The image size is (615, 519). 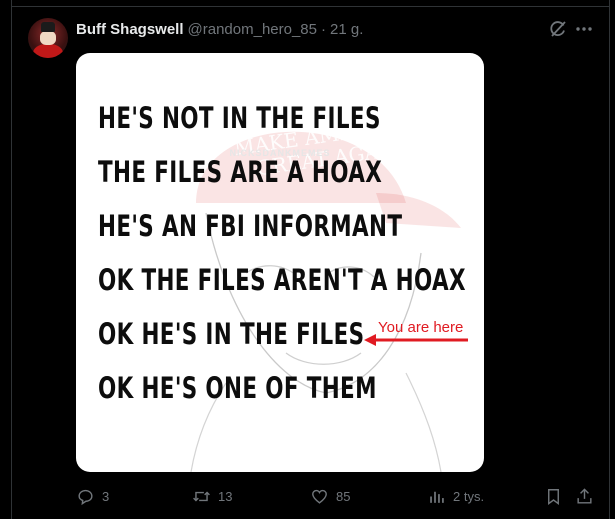 What do you see at coordinates (250, 226) in the screenshot?
I see `meme-line-3: HE'S AN FBI INFORMANT` at bounding box center [250, 226].